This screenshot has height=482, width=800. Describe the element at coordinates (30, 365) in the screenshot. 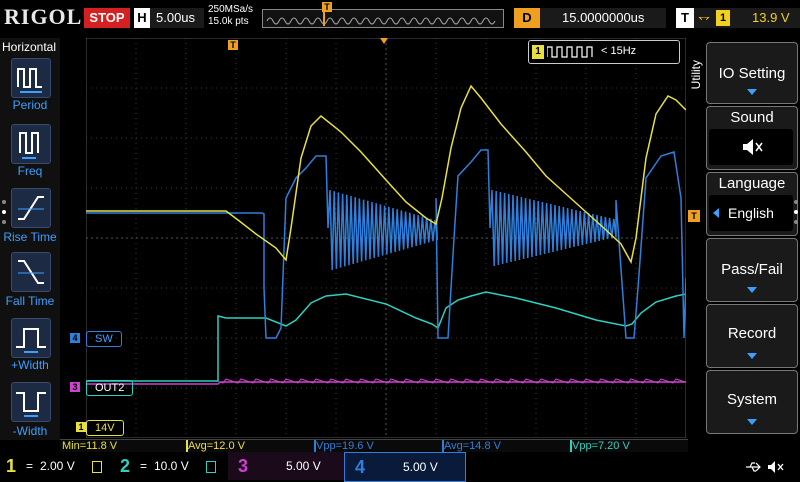

I see `pos-width-label: +Width` at that location.